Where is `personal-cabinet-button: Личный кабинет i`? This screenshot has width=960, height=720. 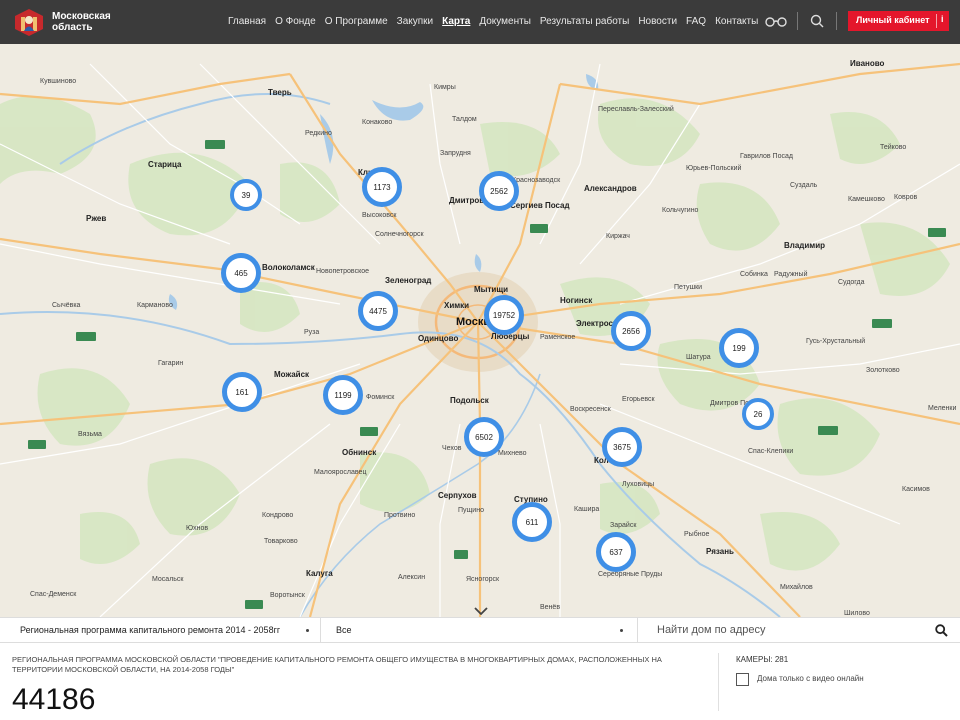 personal-cabinet-button: Личный кабинет i is located at coordinates (898, 21).